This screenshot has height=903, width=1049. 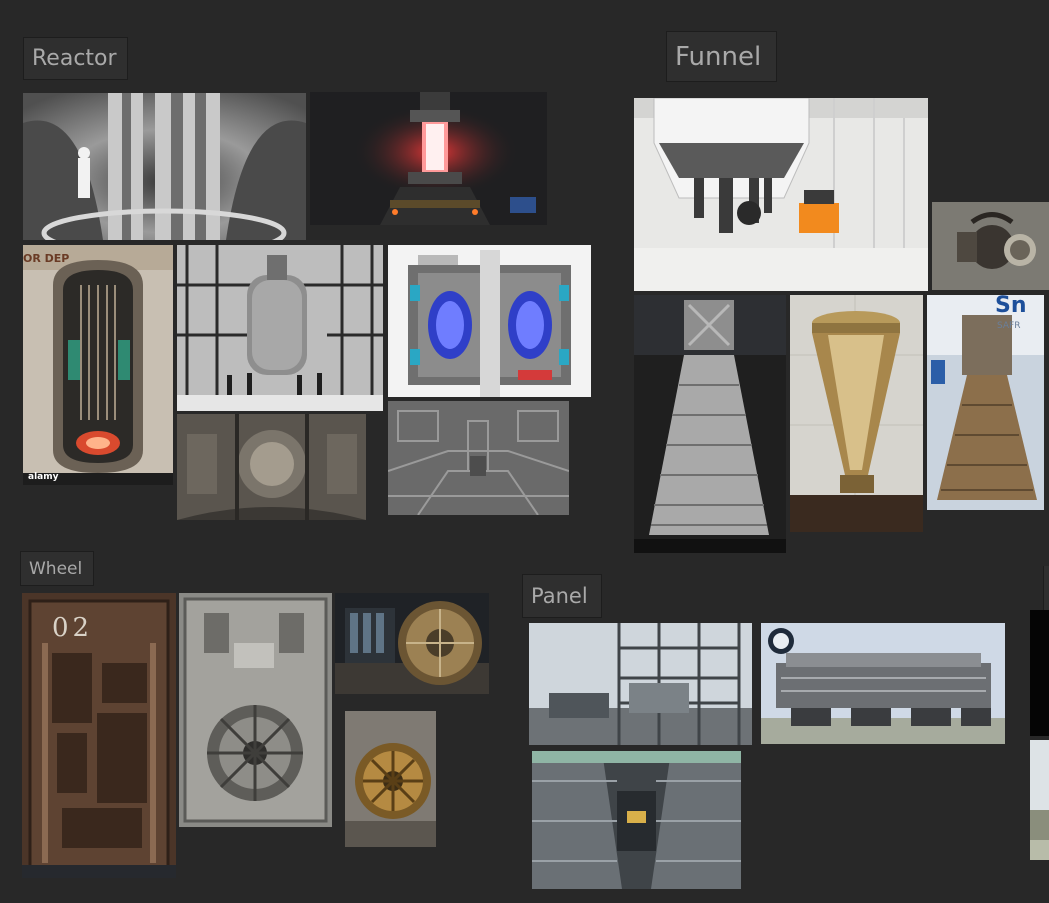 I want to click on panel-image-crawler-transporter, so click(x=883, y=683).